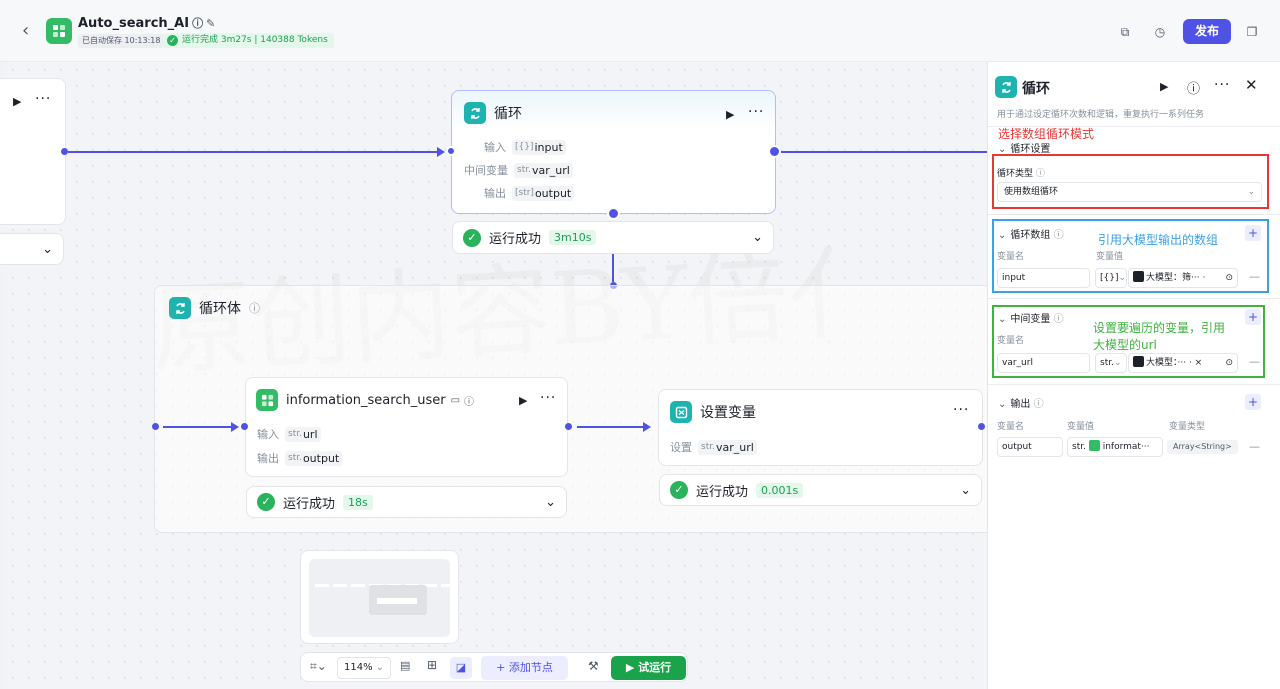 Image resolution: width=1280 pixels, height=689 pixels. Describe the element at coordinates (820, 427) in the screenshot. I see `set-variable-node: 设置变量 ··· 设置 str. var_url` at that location.